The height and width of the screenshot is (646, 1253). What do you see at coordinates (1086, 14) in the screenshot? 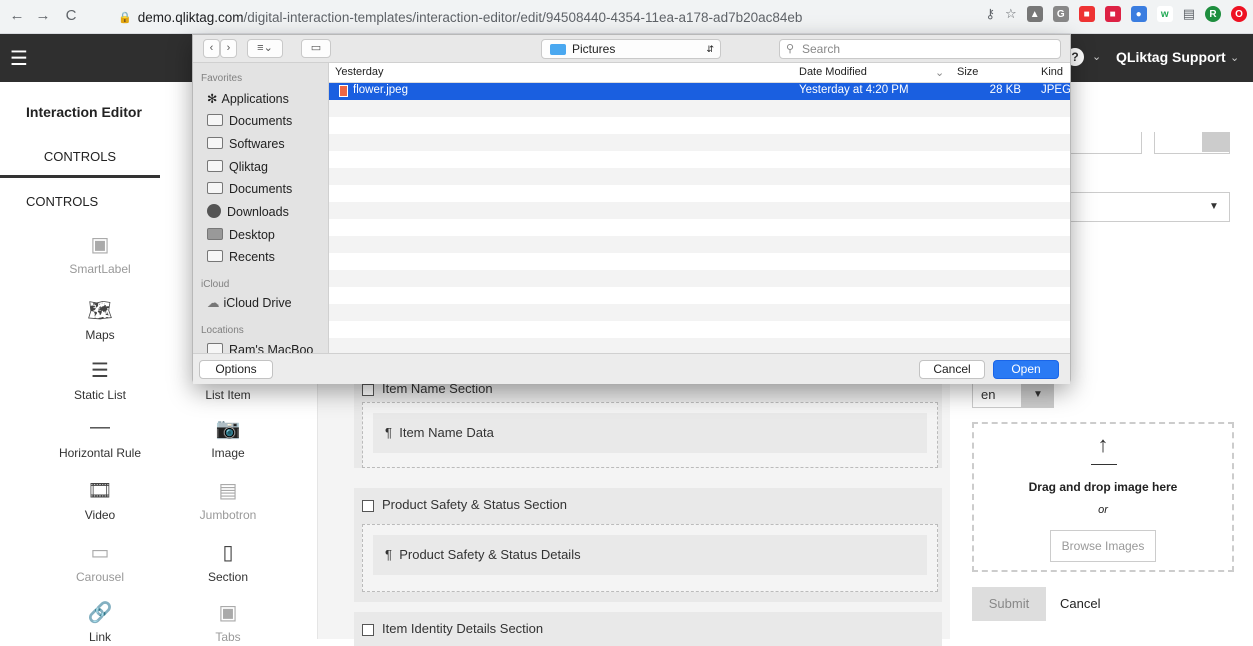
I see `red-extension-icon: ■` at bounding box center [1086, 14].